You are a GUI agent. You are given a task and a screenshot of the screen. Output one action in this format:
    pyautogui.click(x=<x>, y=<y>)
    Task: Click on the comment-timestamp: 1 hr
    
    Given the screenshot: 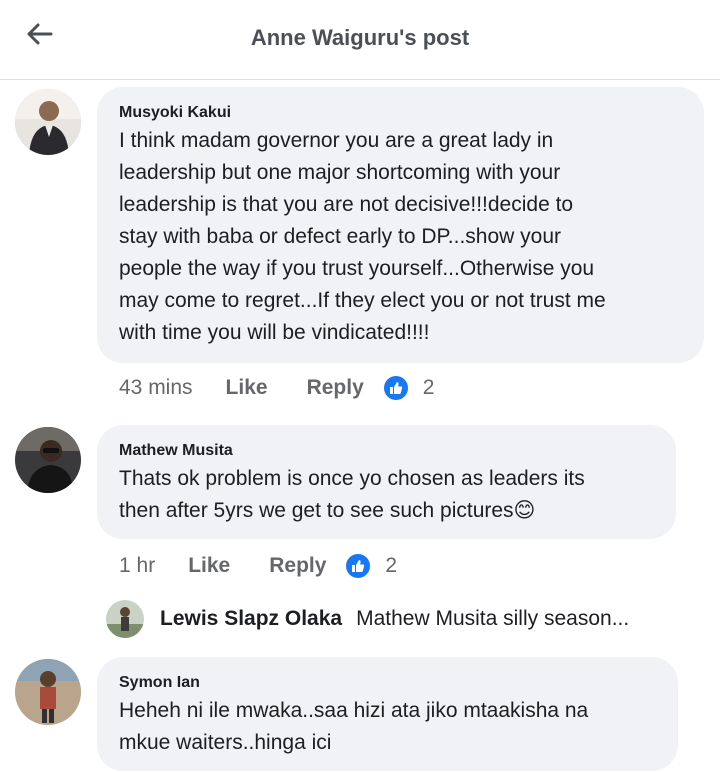 What is the action you would take?
    pyautogui.click(x=137, y=566)
    